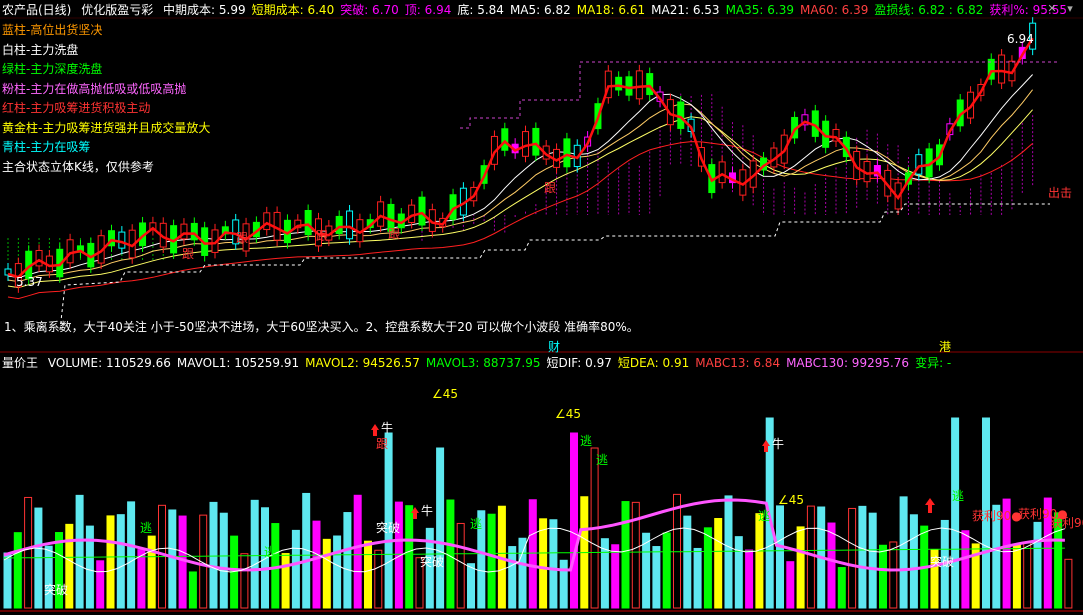 The width and height of the screenshot is (1083, 615). Describe the element at coordinates (611, 10) in the screenshot. I see `header-item-6: MA18: 6.61` at that location.